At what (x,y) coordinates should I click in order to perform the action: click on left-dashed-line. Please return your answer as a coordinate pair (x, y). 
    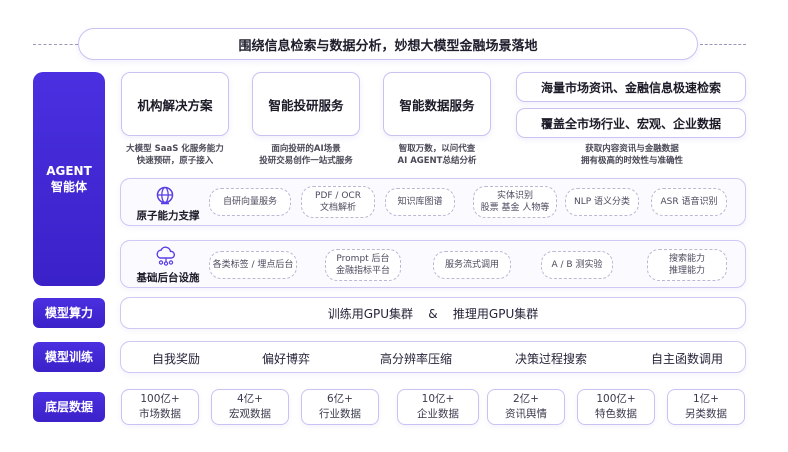
    Looking at the image, I should click on (55, 44).